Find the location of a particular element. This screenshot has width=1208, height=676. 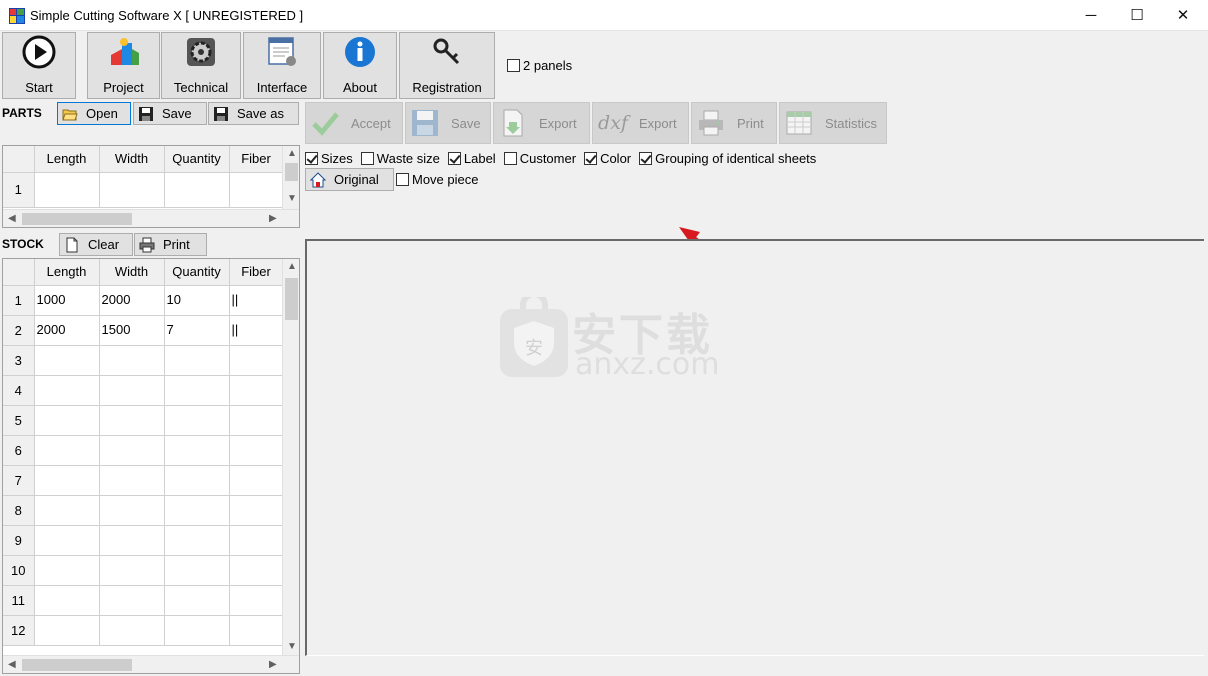

two-panels-checkbox: 2 panels is located at coordinates (539, 65).